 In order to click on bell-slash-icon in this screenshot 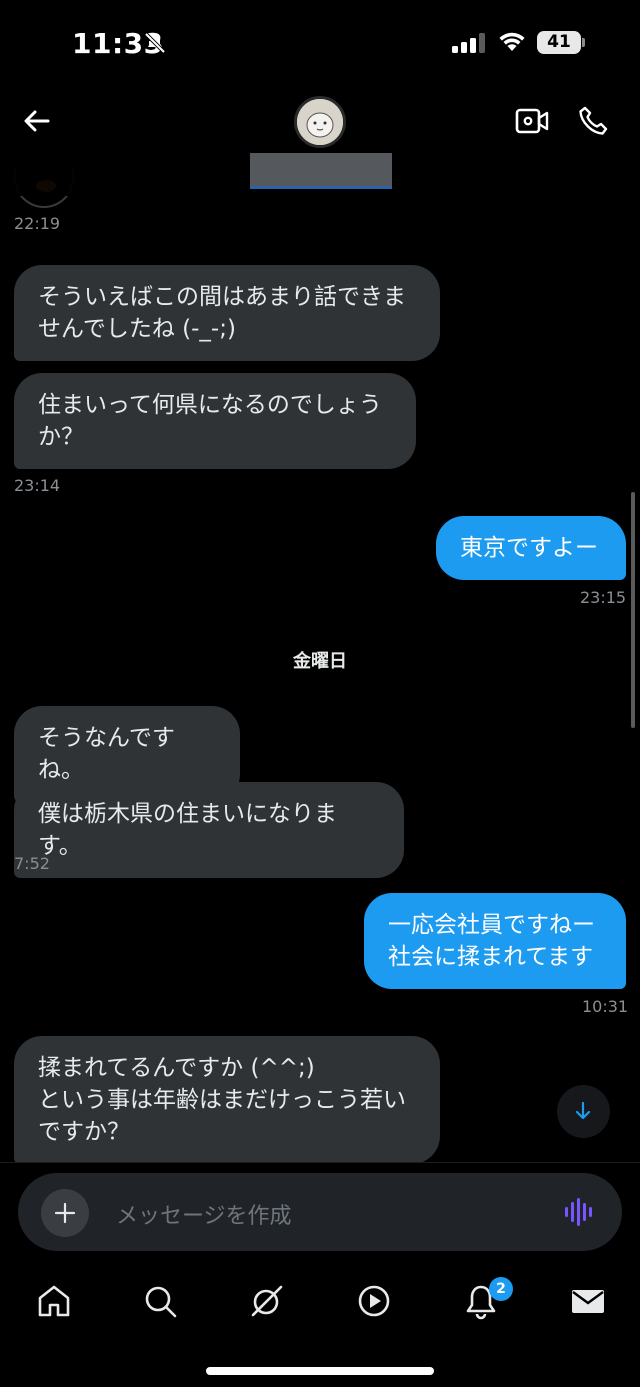, I will do `click(155, 43)`.